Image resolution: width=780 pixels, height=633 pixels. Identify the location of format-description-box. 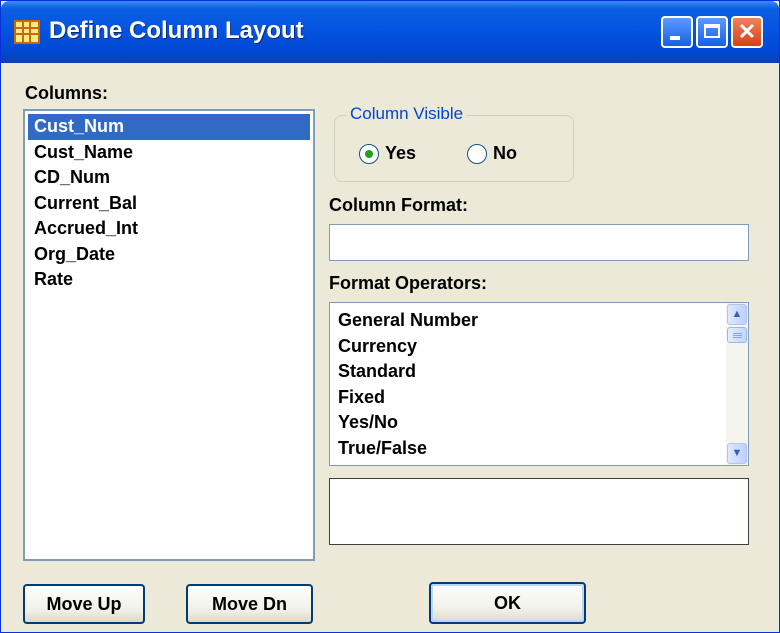
(539, 511).